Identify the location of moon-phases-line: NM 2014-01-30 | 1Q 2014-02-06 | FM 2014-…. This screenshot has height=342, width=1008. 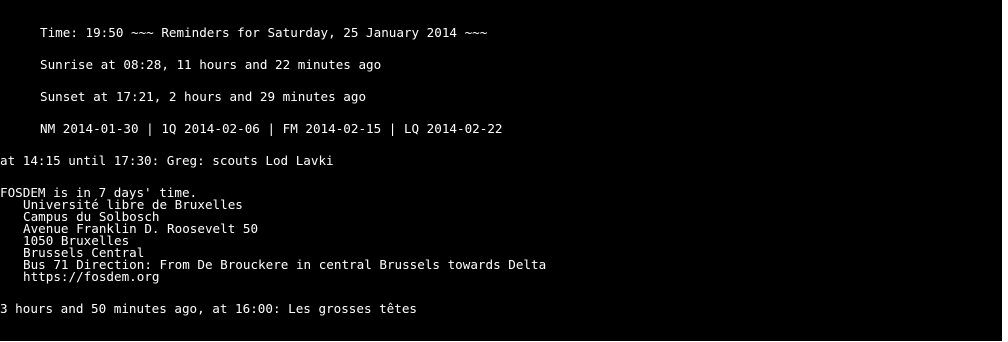
(271, 128).